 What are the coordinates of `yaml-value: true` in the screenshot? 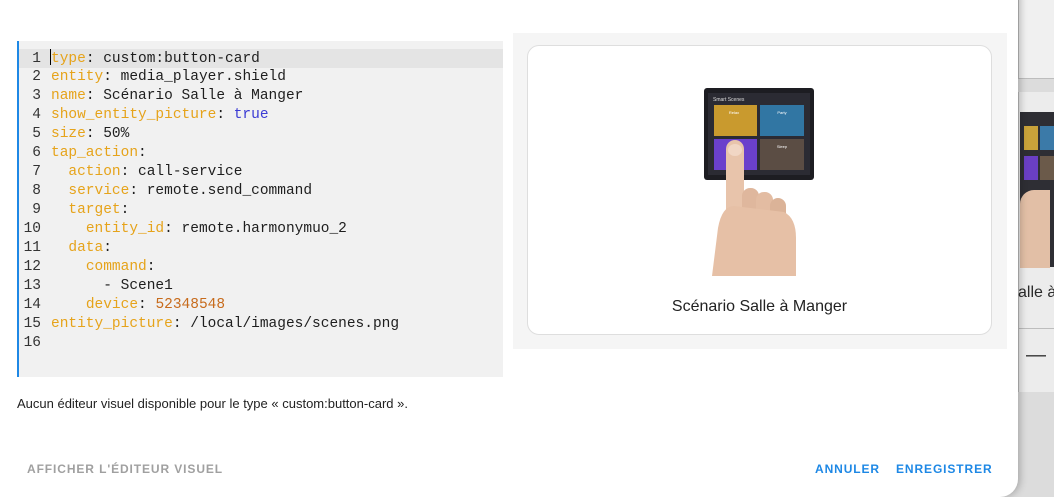 It's located at (251, 115).